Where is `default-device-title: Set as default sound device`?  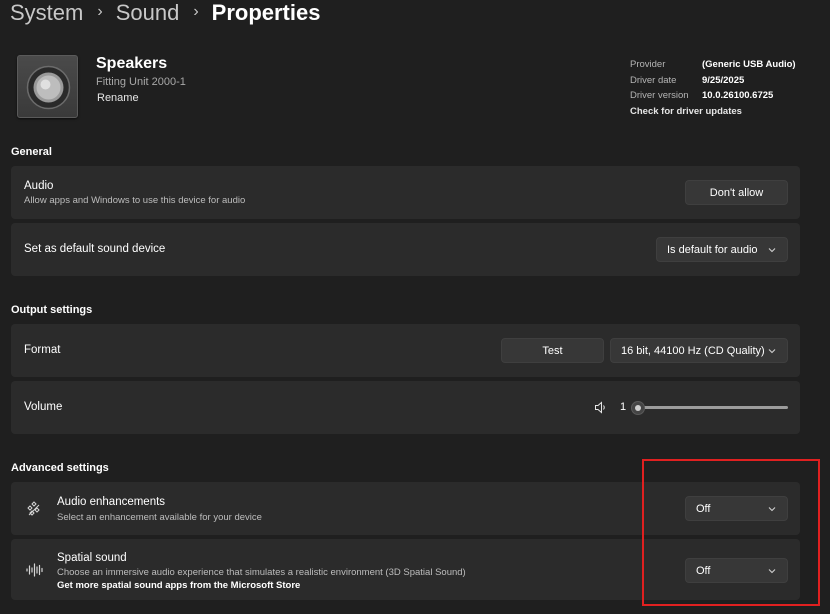
default-device-title: Set as default sound device is located at coordinates (95, 249).